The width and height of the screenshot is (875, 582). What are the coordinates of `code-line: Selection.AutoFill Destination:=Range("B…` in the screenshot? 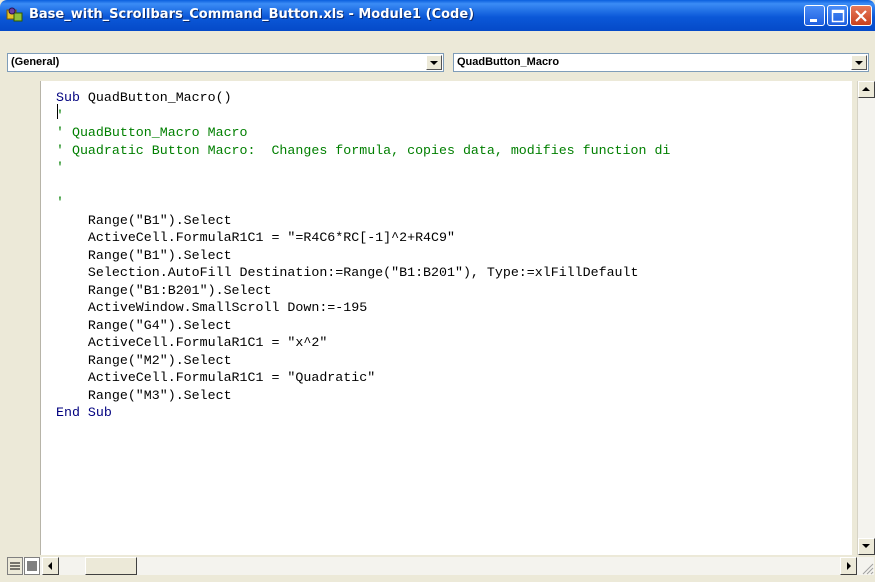 It's located at (363, 273).